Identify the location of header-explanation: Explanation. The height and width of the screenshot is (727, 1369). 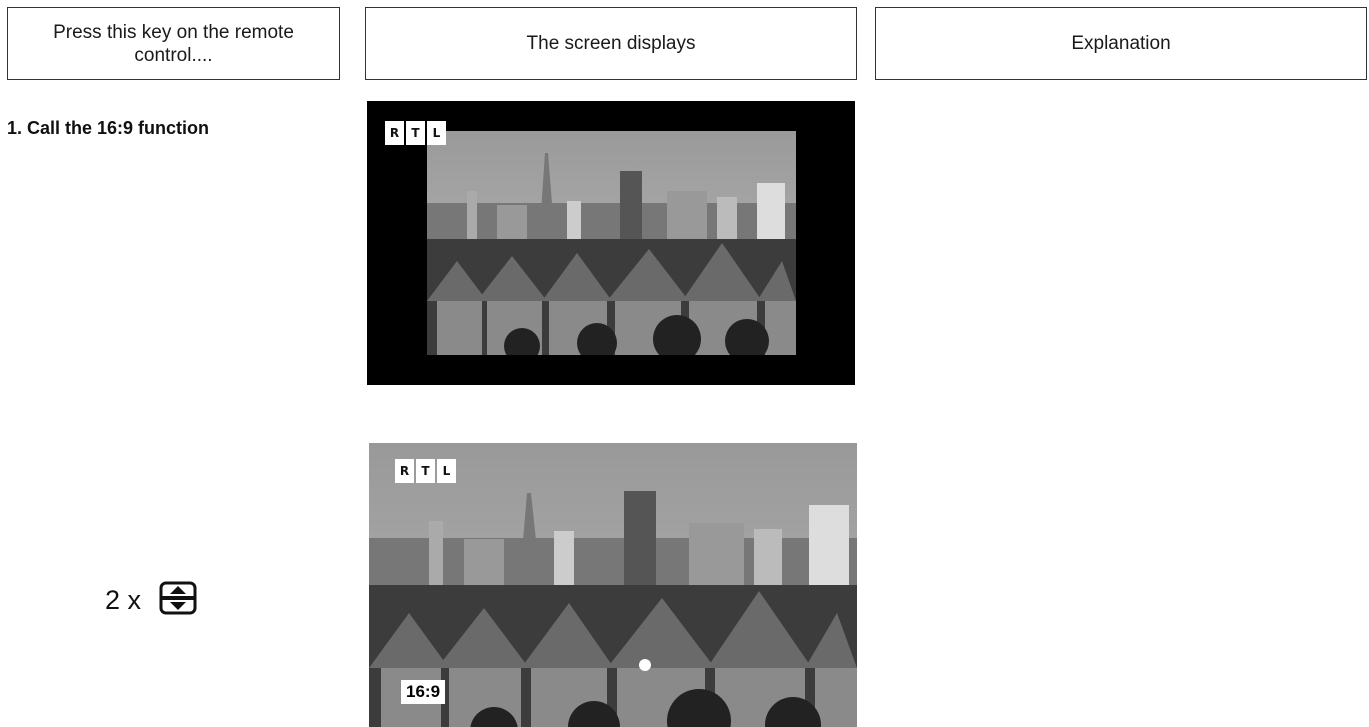
(1121, 43).